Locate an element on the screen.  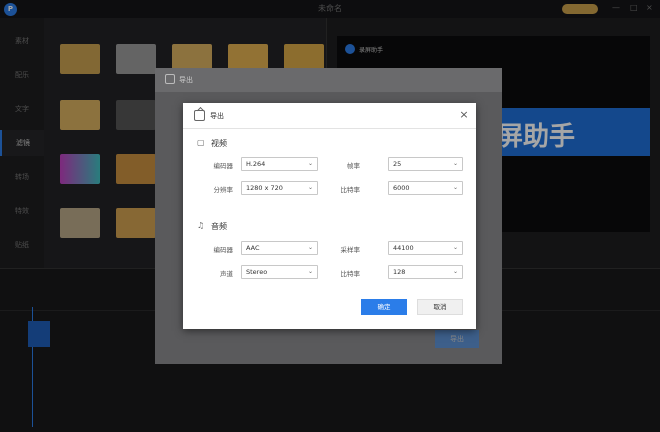
audio-encoder-label: 编码器 is located at coordinates (223, 250).